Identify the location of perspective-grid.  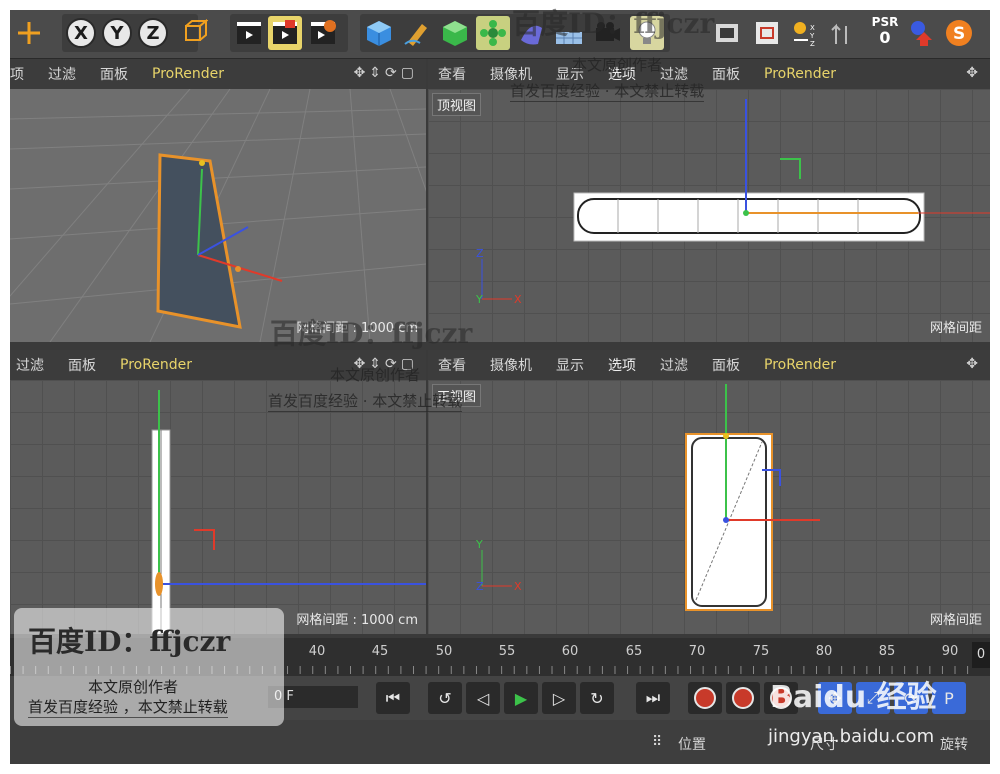
(218, 215).